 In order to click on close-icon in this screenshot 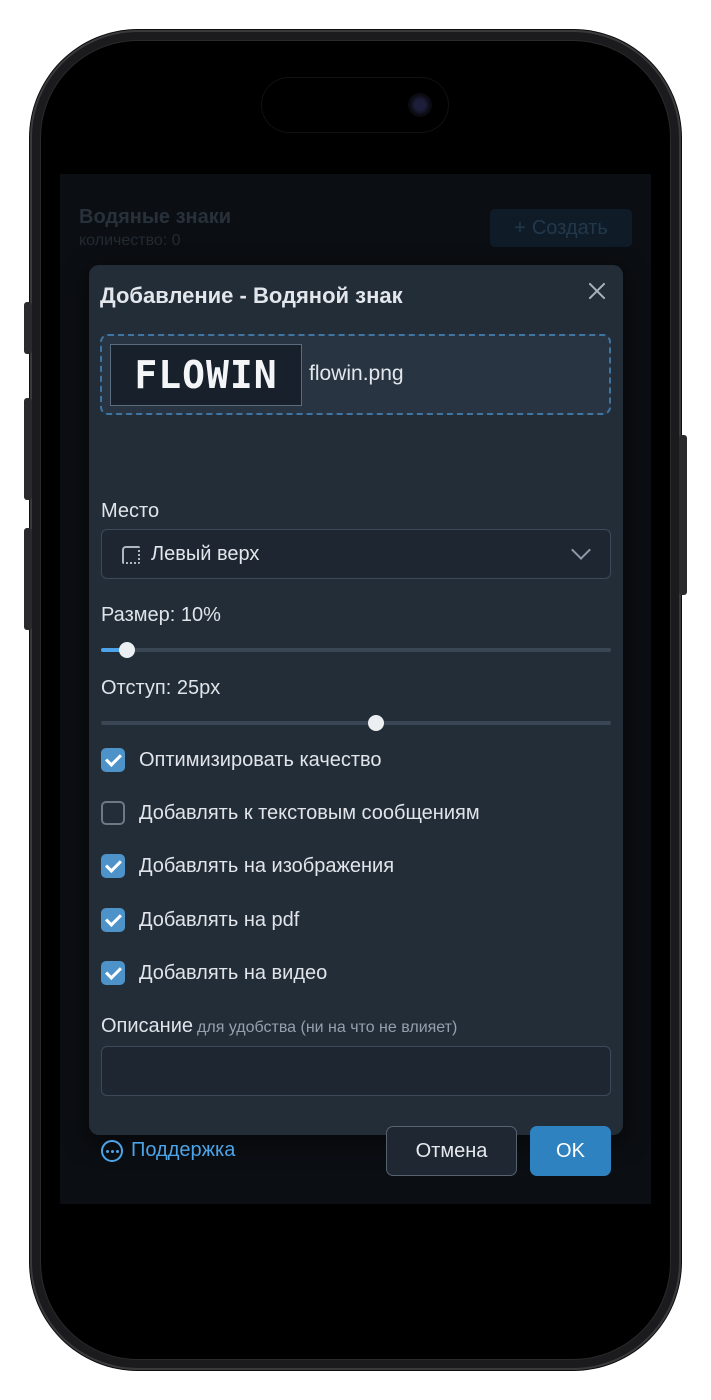, I will do `click(597, 291)`.